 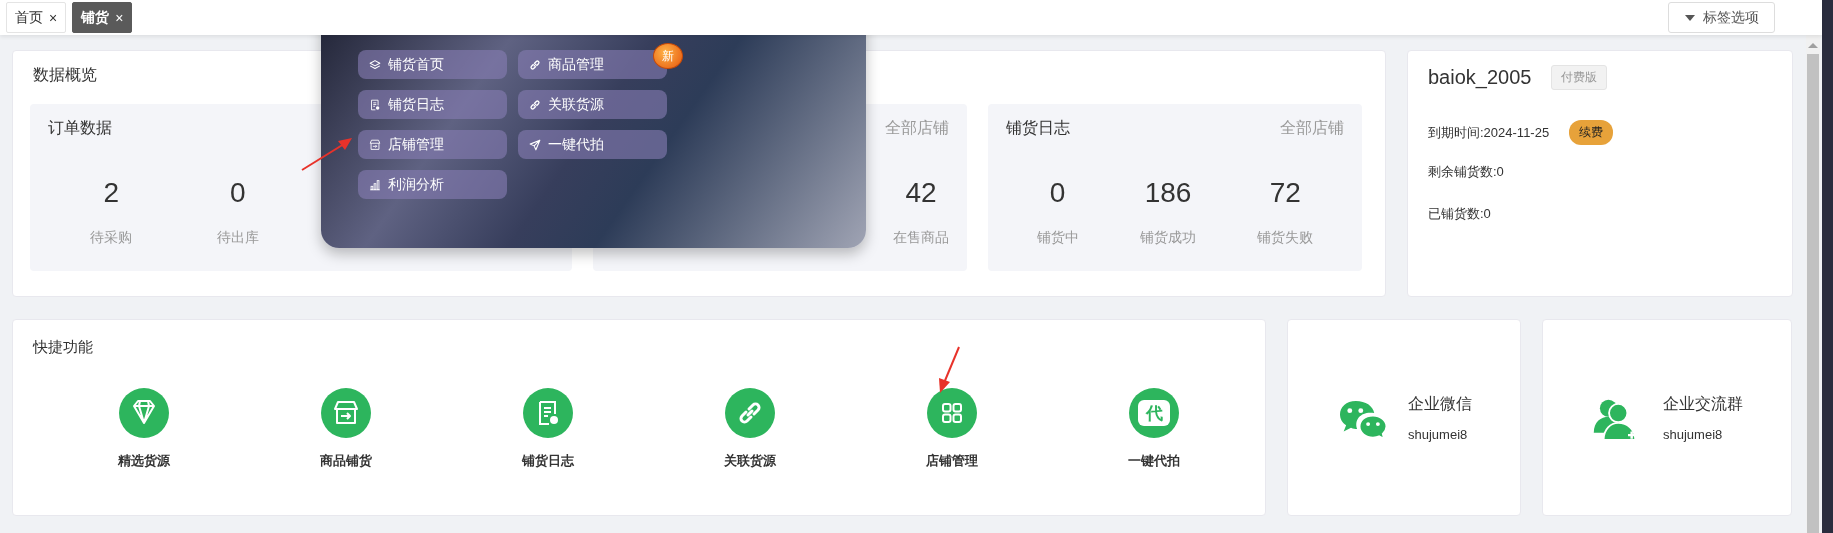 I want to click on shortcut-link: 精选货源, so click(x=144, y=461).